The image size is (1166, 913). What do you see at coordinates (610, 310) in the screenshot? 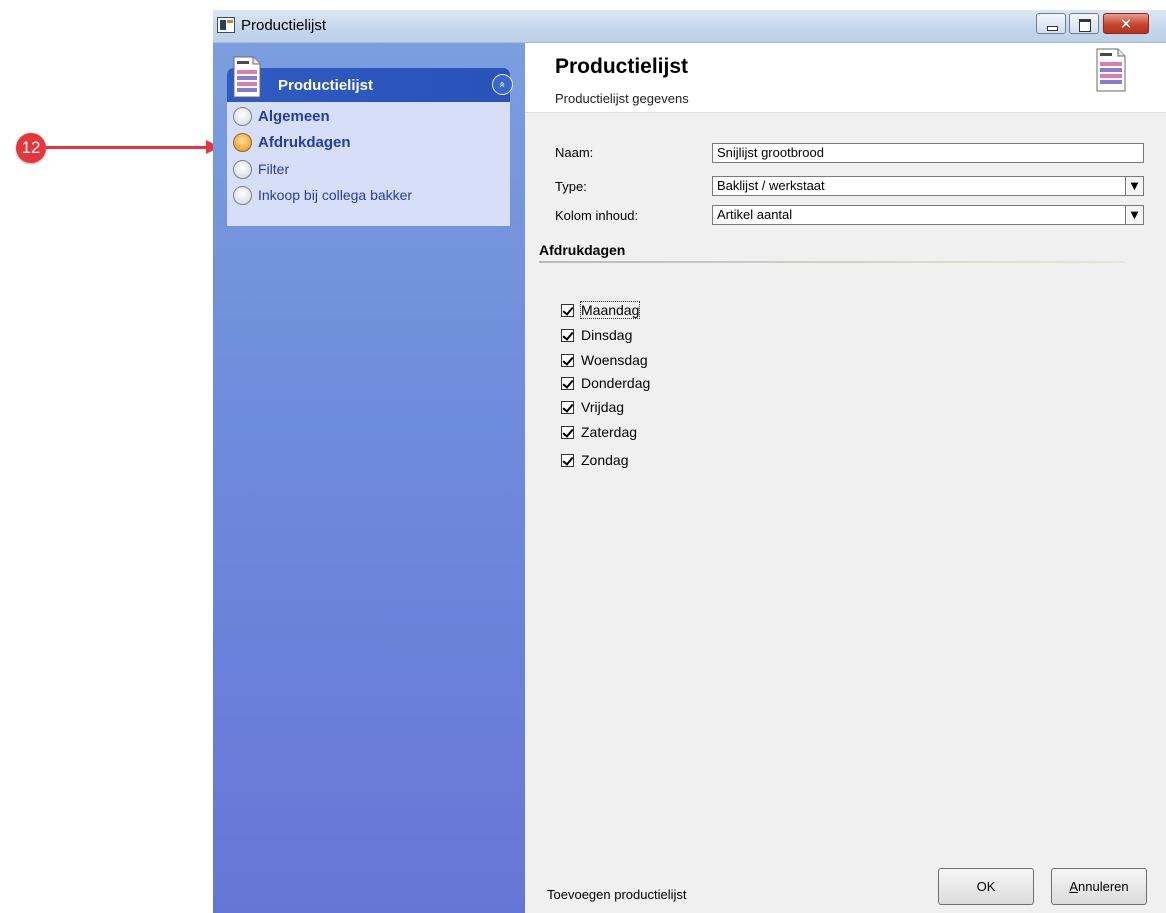
I see `checkbox-label: Maandag` at bounding box center [610, 310].